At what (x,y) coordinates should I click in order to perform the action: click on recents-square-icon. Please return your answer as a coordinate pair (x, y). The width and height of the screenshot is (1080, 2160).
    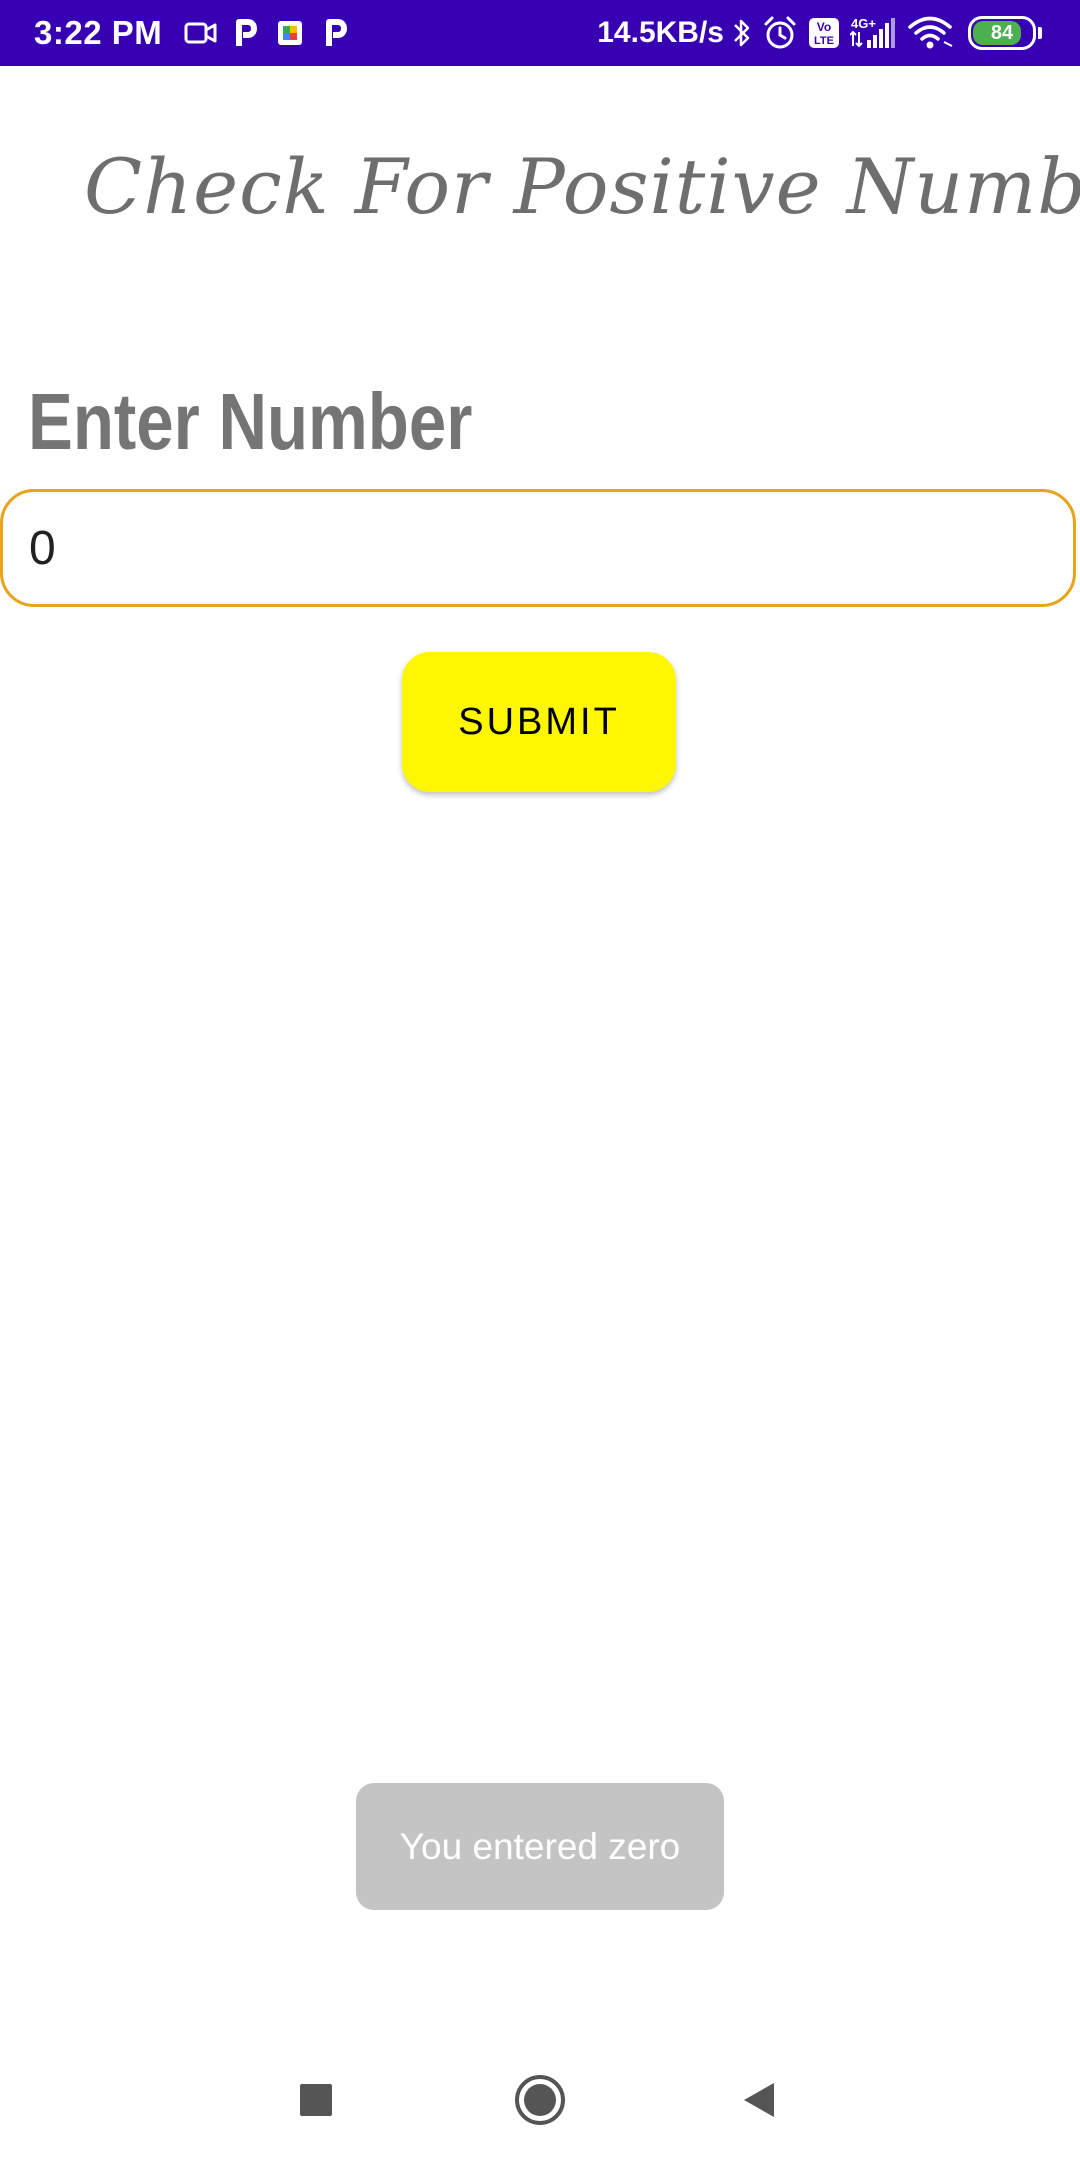
    Looking at the image, I should click on (316, 2100).